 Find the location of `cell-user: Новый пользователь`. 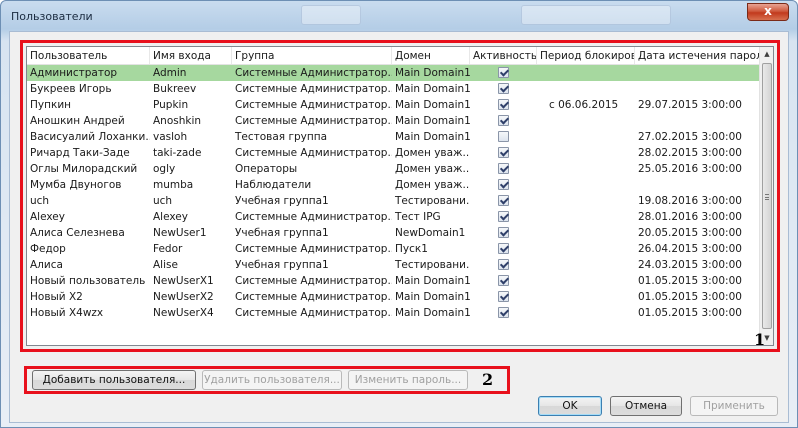

cell-user: Новый пользователь is located at coordinates (88, 281).